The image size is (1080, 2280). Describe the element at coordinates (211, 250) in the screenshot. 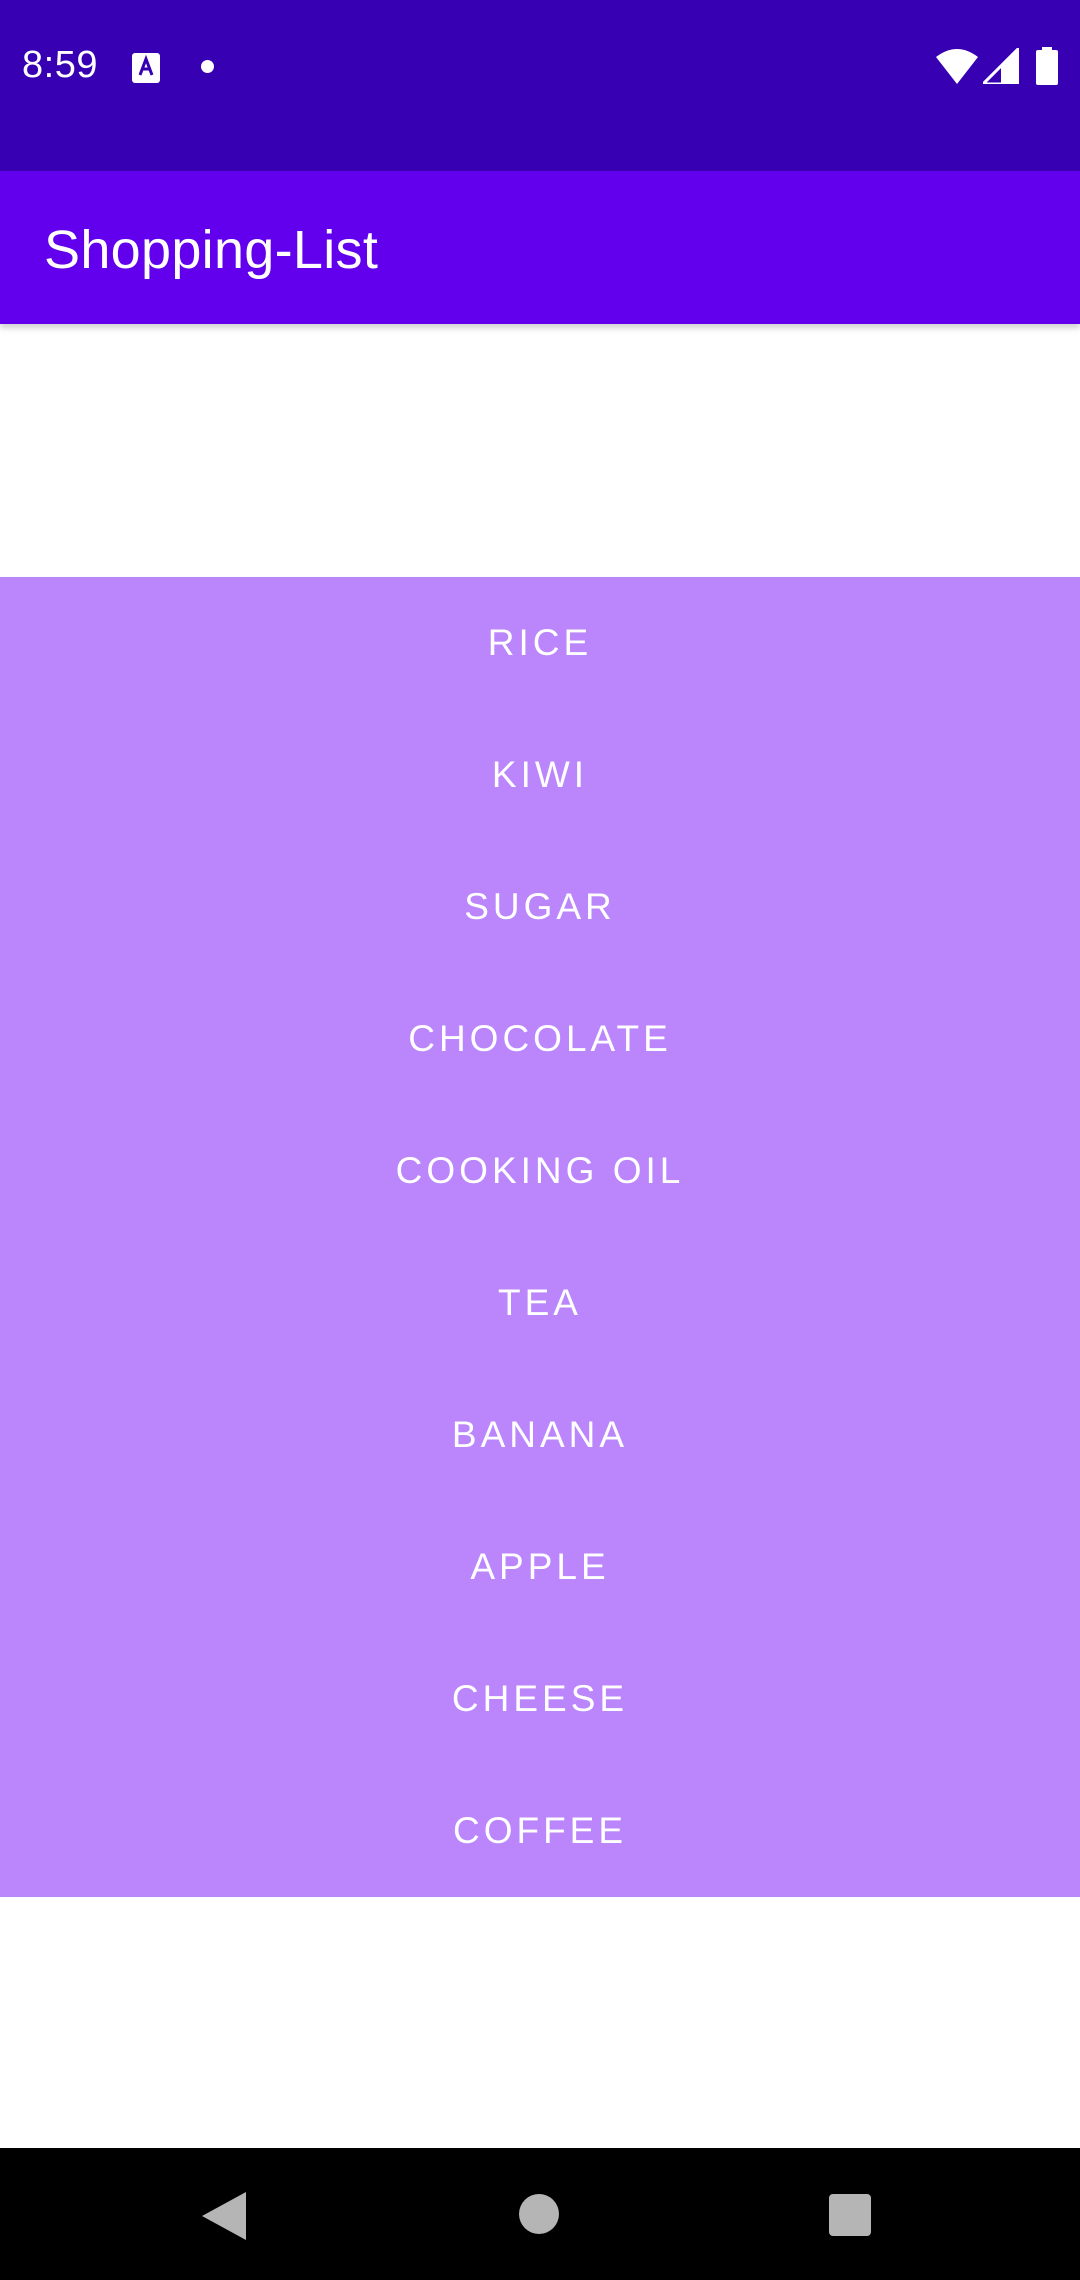

I see `app-title: Shopping-List` at that location.